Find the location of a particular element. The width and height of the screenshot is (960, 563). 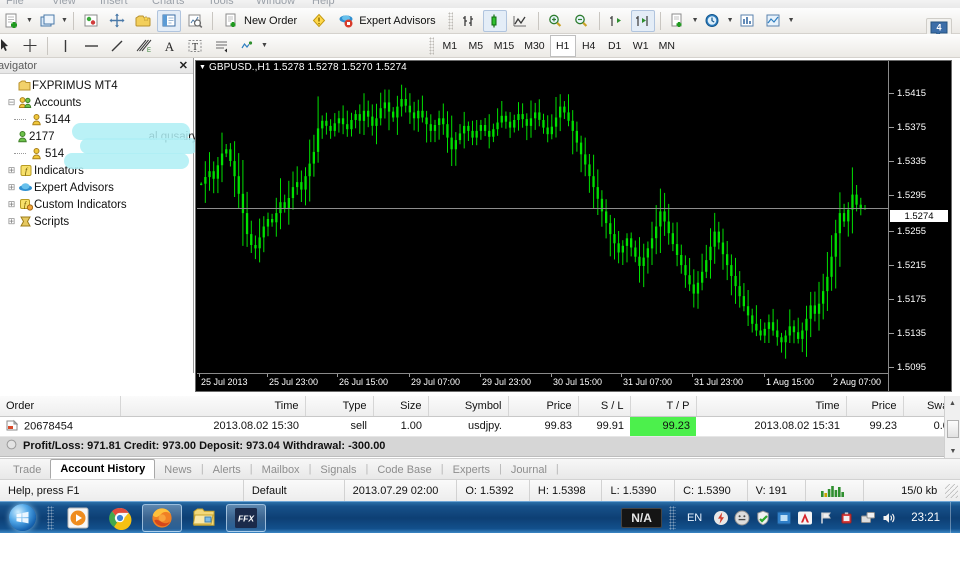

menu-item-file: File is located at coordinates (15, 3).